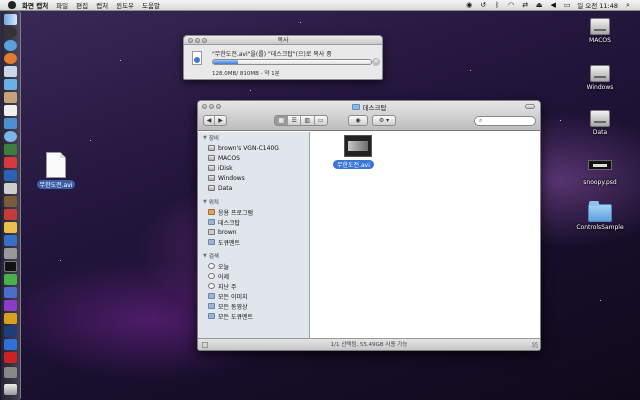  I want to click on window-title: 데스크탑, so click(369, 107).